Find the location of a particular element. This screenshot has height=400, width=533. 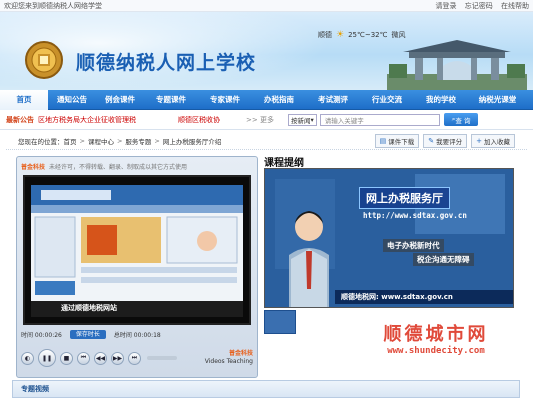

download-label: 课件下载 is located at coordinates (401, 141).